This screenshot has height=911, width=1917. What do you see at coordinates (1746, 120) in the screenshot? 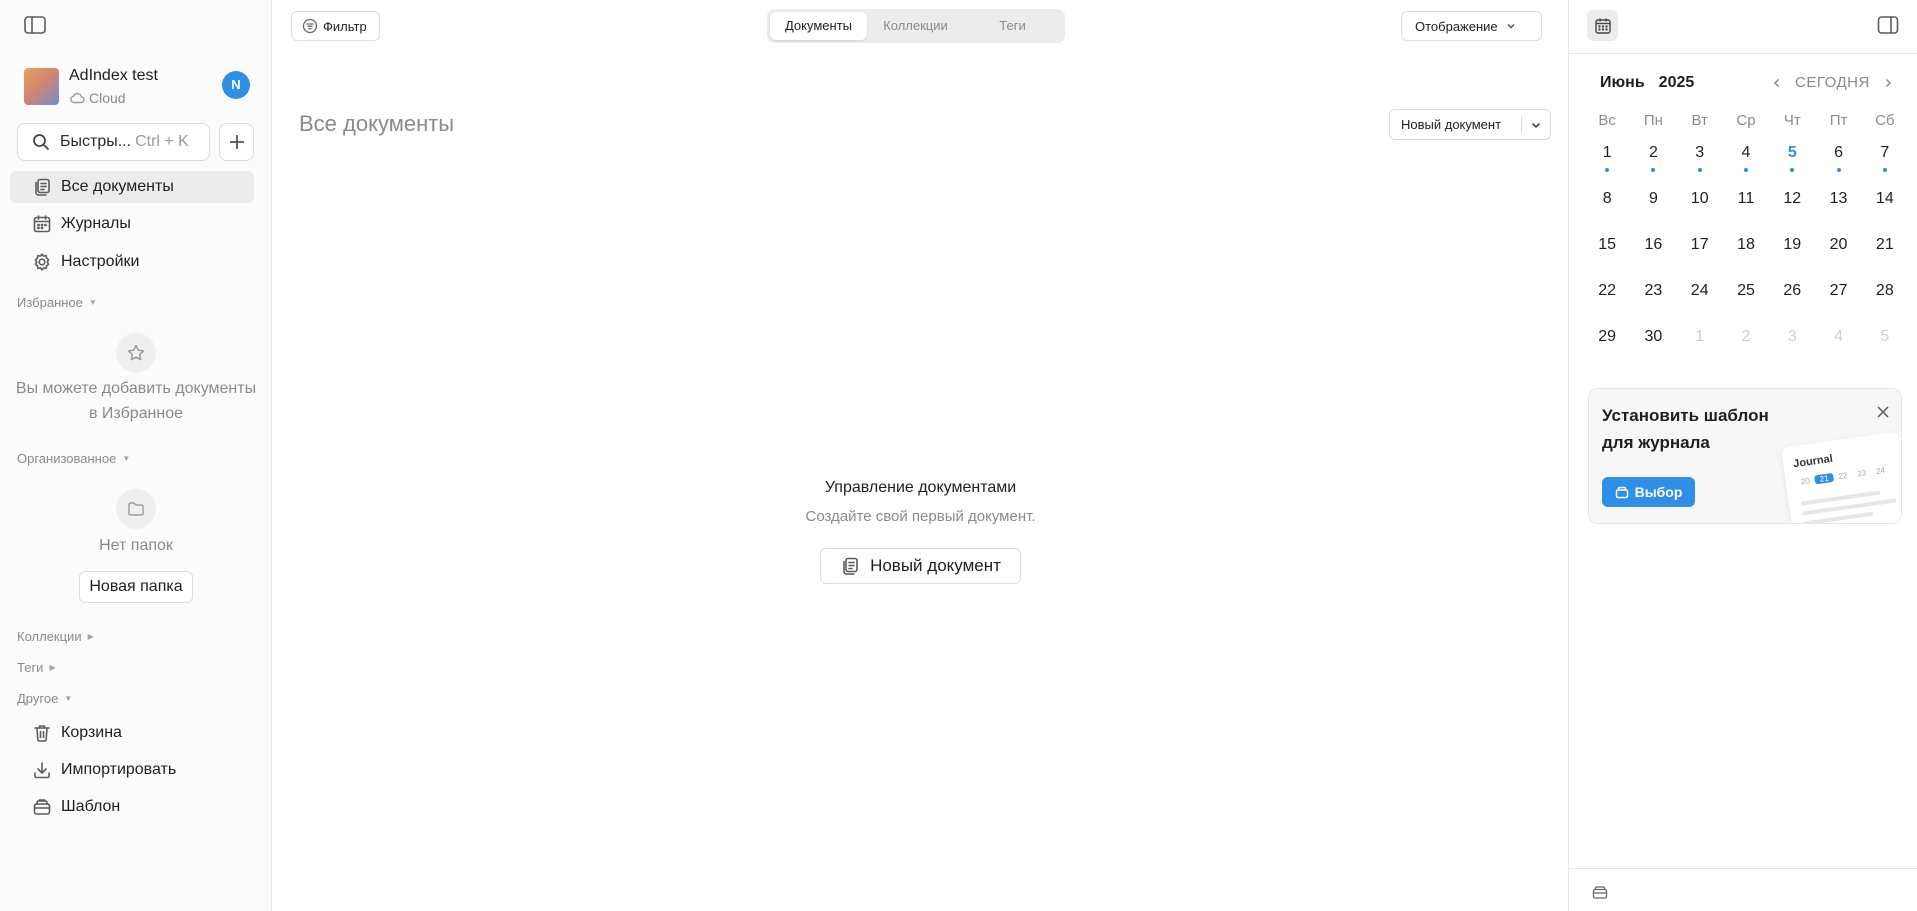
I see `weekday-label: Ср` at bounding box center [1746, 120].